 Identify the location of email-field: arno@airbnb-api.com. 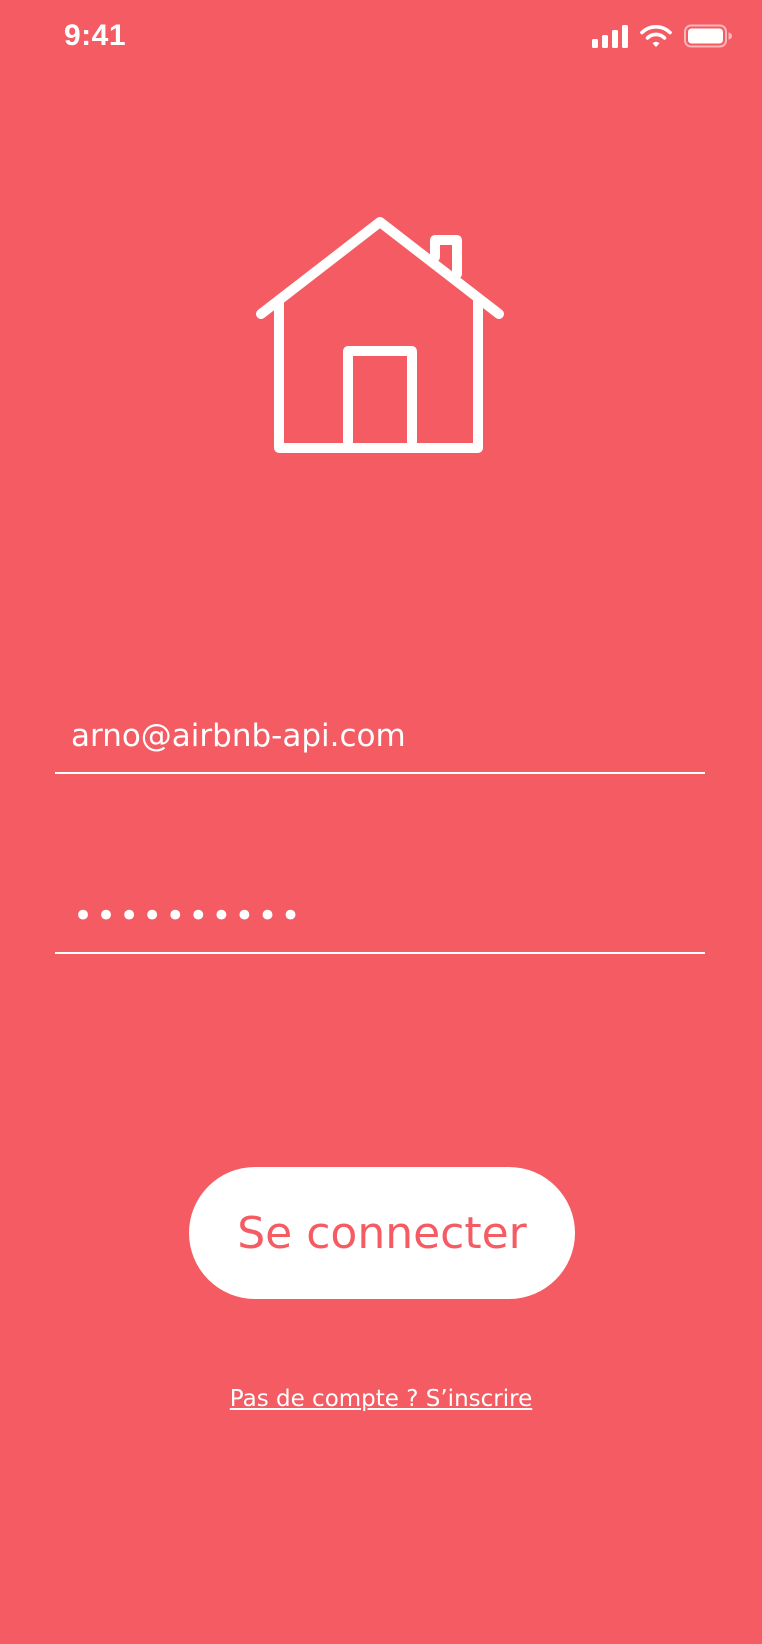
(380, 737).